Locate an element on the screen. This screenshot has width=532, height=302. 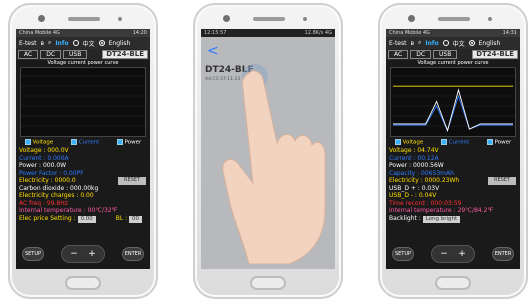
power-factor-reading: Power Factor : 0.00PF is located at coordinates (51, 173).